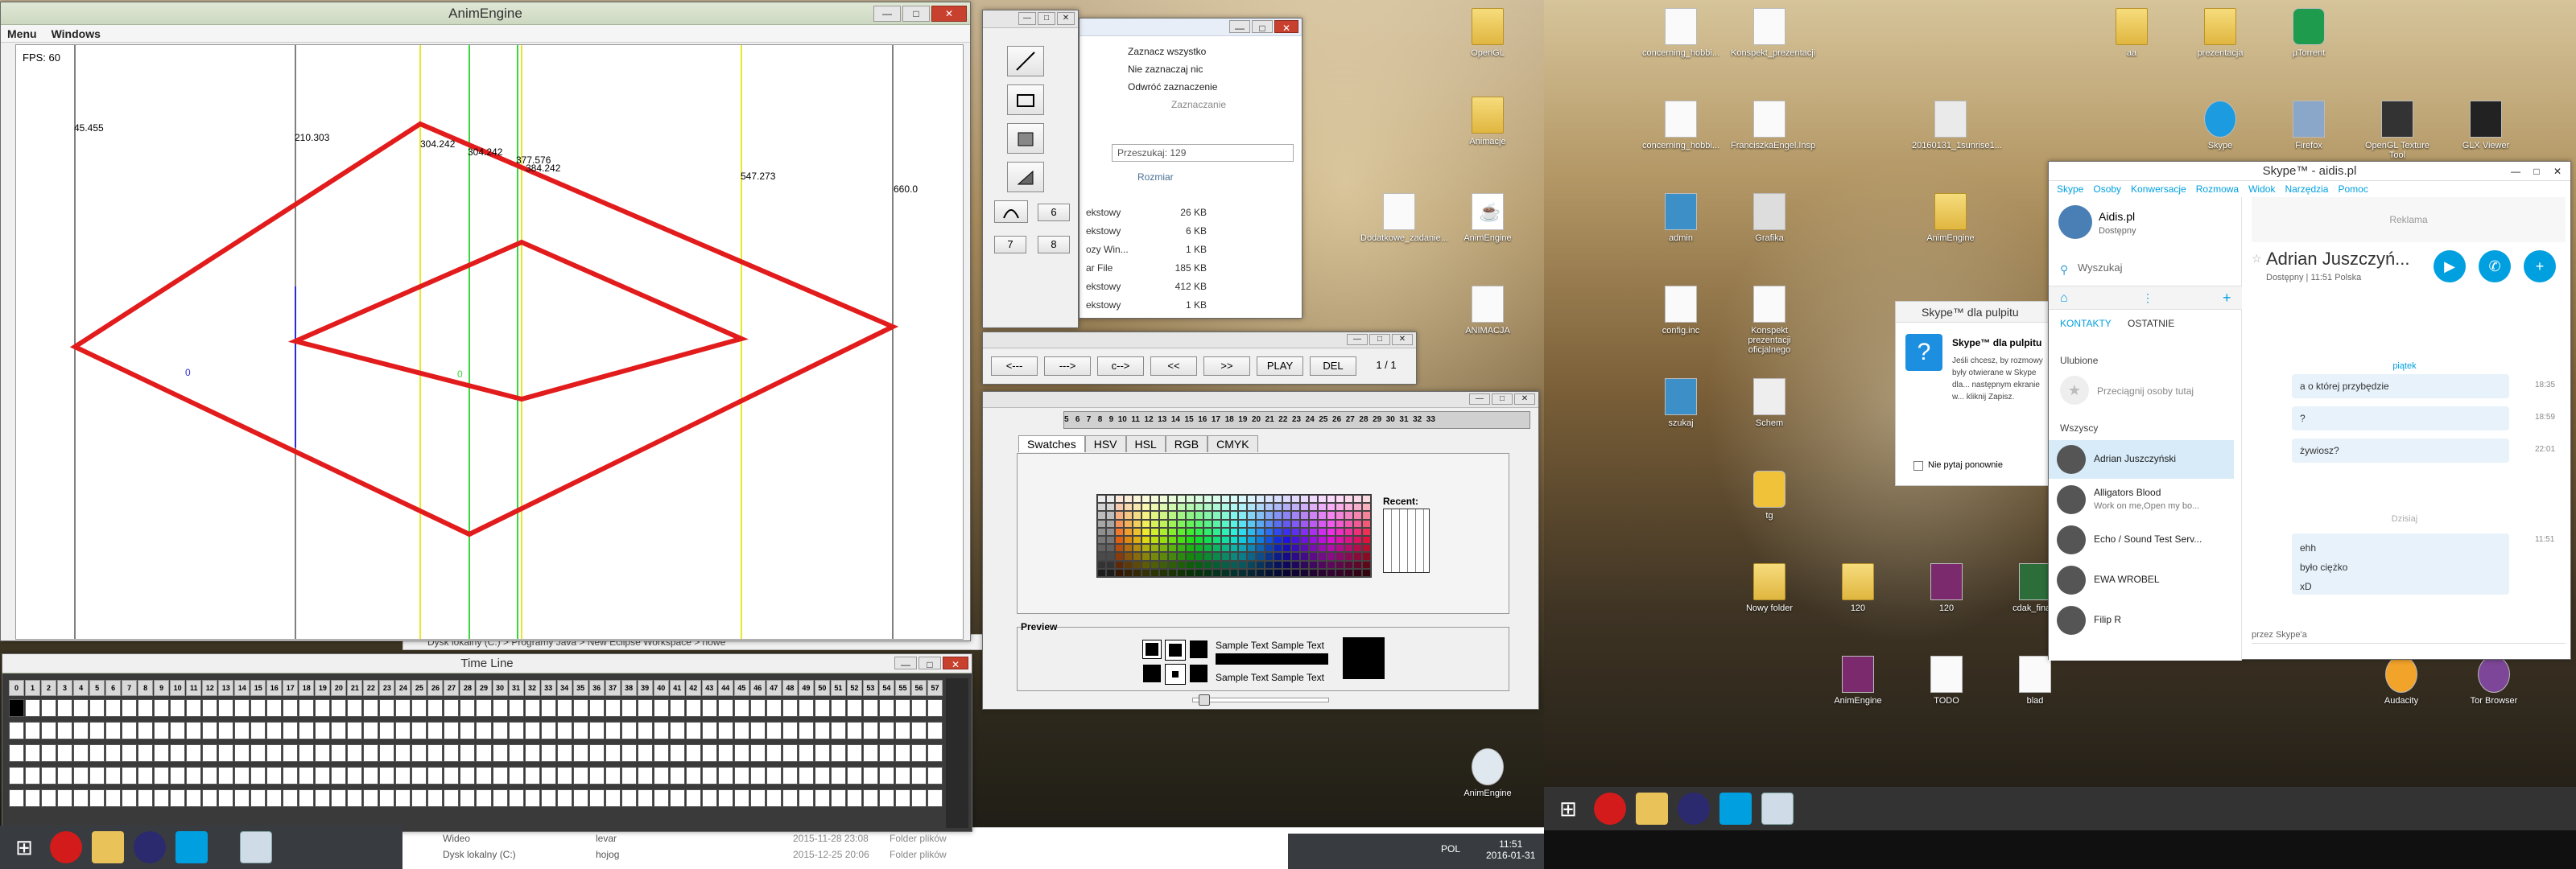 The height and width of the screenshot is (869, 2576). What do you see at coordinates (1450, 849) in the screenshot?
I see `language-indicator: POL` at bounding box center [1450, 849].